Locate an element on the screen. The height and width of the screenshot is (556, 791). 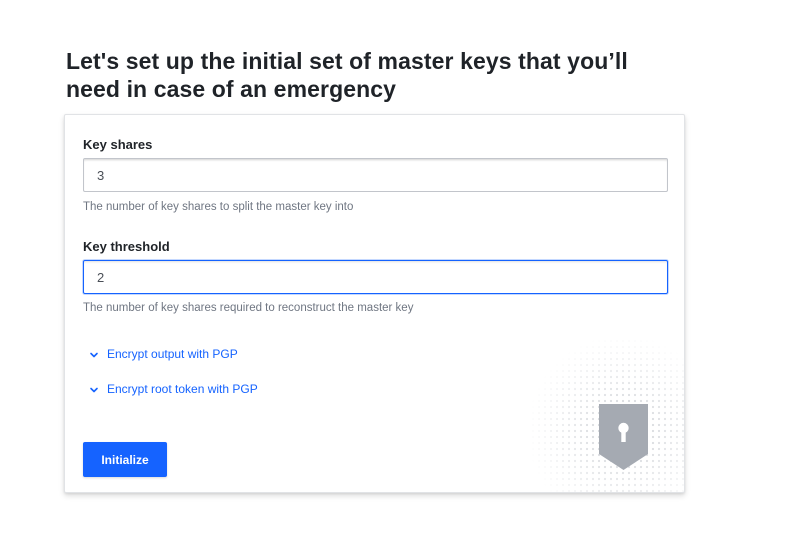
key-shares-label: Key shares is located at coordinates (118, 144).